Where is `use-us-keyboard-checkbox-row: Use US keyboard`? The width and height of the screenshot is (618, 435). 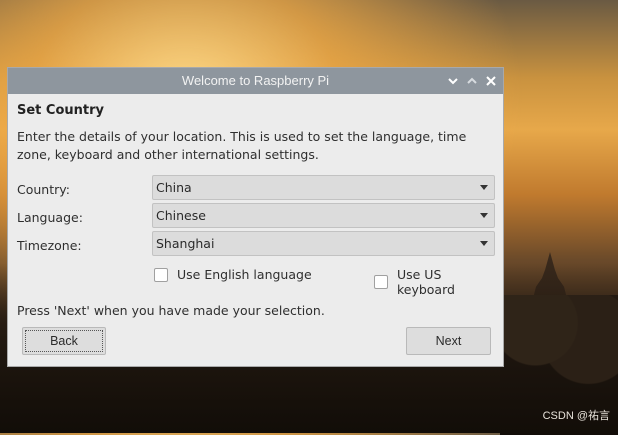
use-us-keyboard-checkbox-row: Use US keyboard is located at coordinates (438, 282).